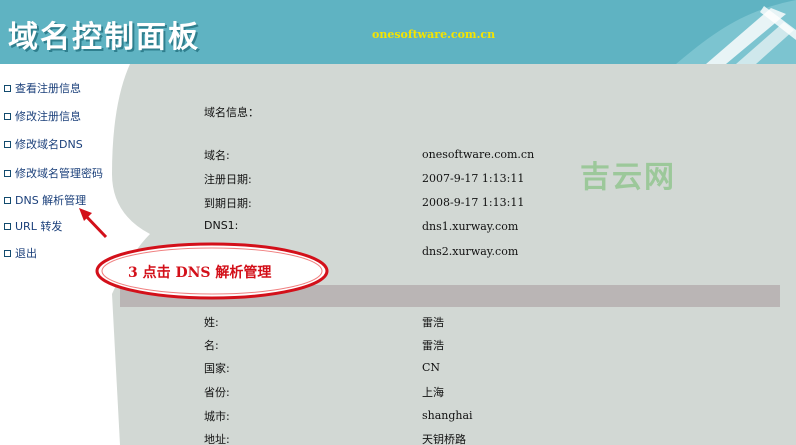  I want to click on field-value-address: 天钥桥路, so click(444, 439).